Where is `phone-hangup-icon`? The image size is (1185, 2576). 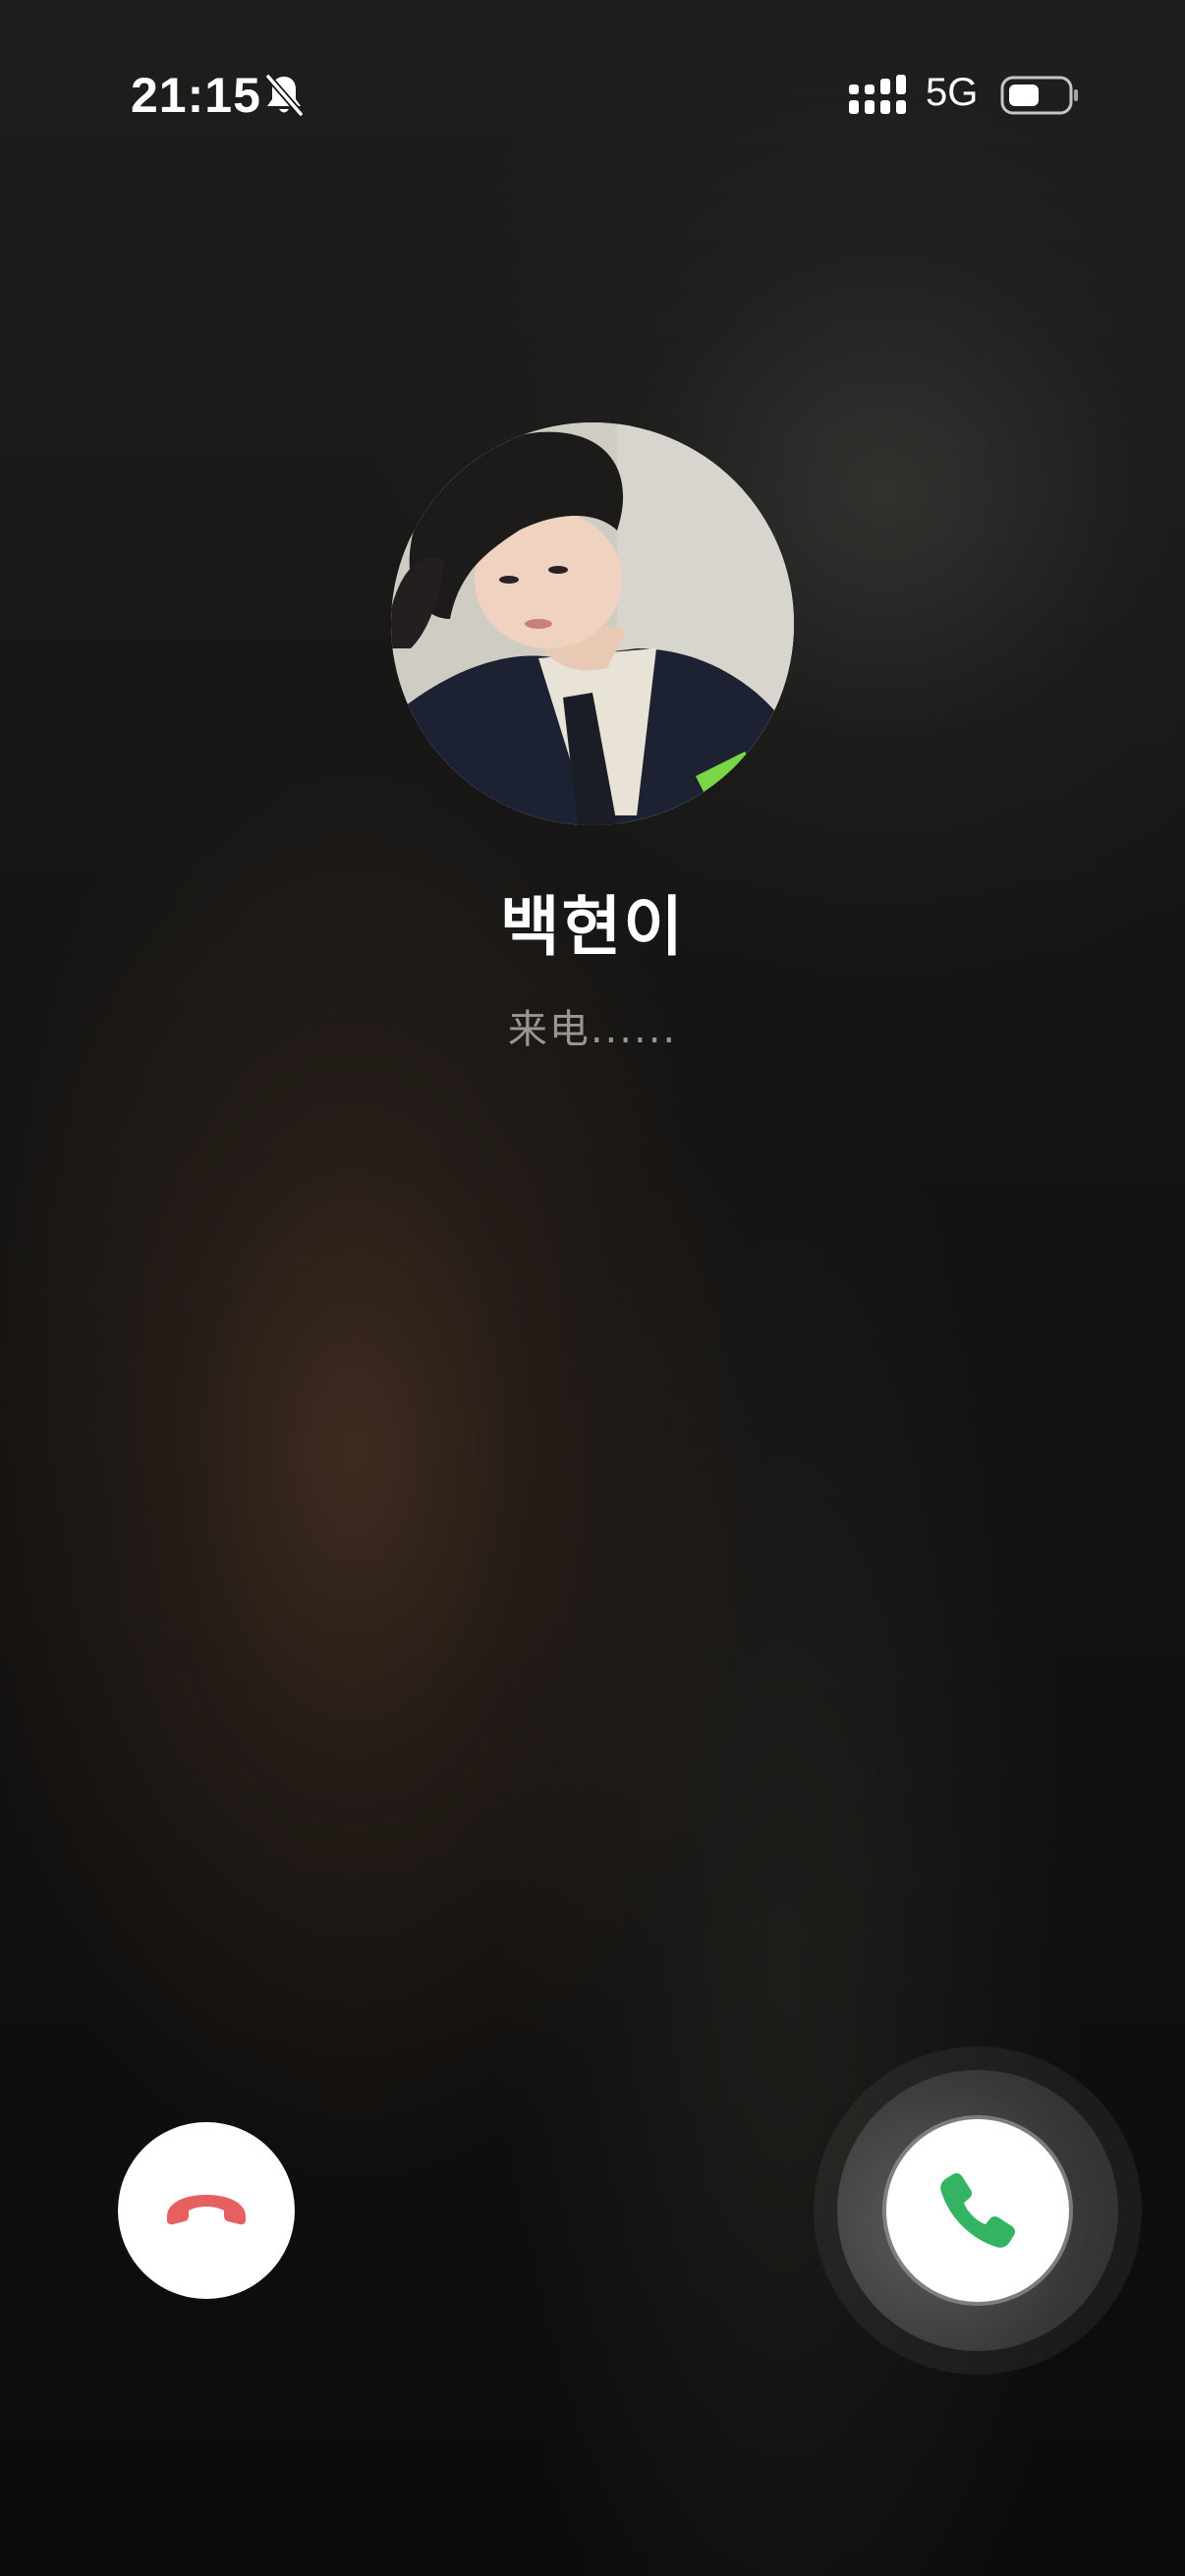 phone-hangup-icon is located at coordinates (207, 2210).